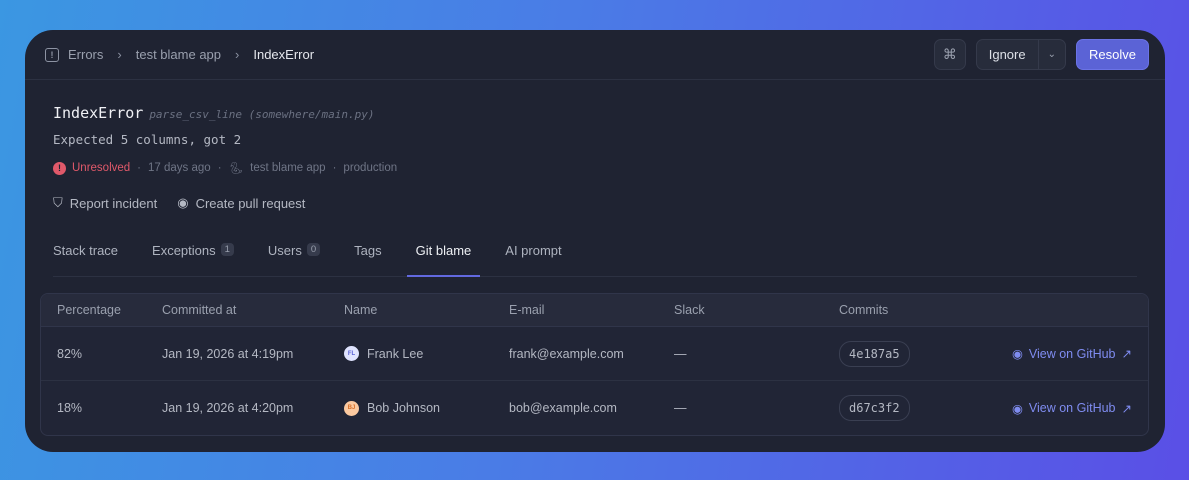 The image size is (1189, 480). Describe the element at coordinates (262, 114) in the screenshot. I see `error-location: parse_csv_line (somewhere/main.py)` at that location.